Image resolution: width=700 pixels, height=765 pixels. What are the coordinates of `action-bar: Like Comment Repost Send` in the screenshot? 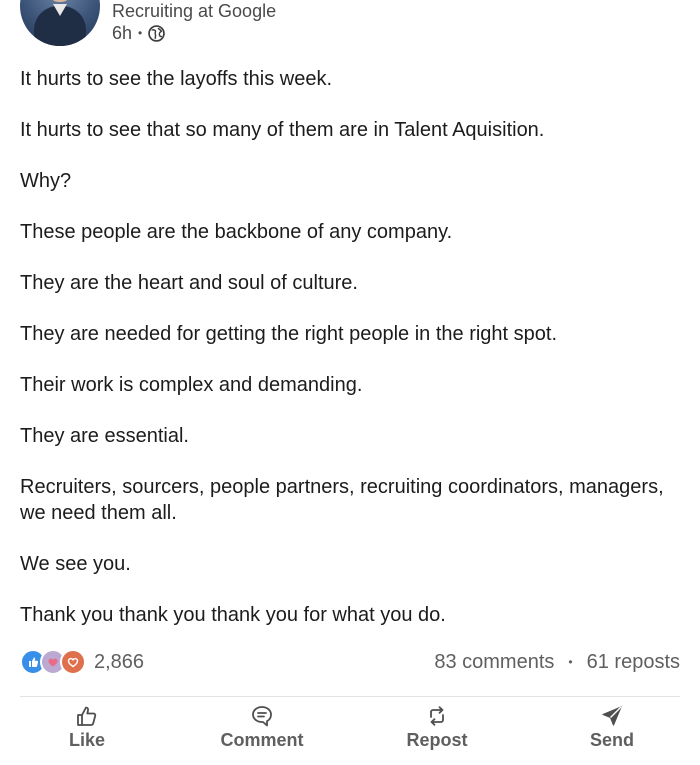 It's located at (350, 734).